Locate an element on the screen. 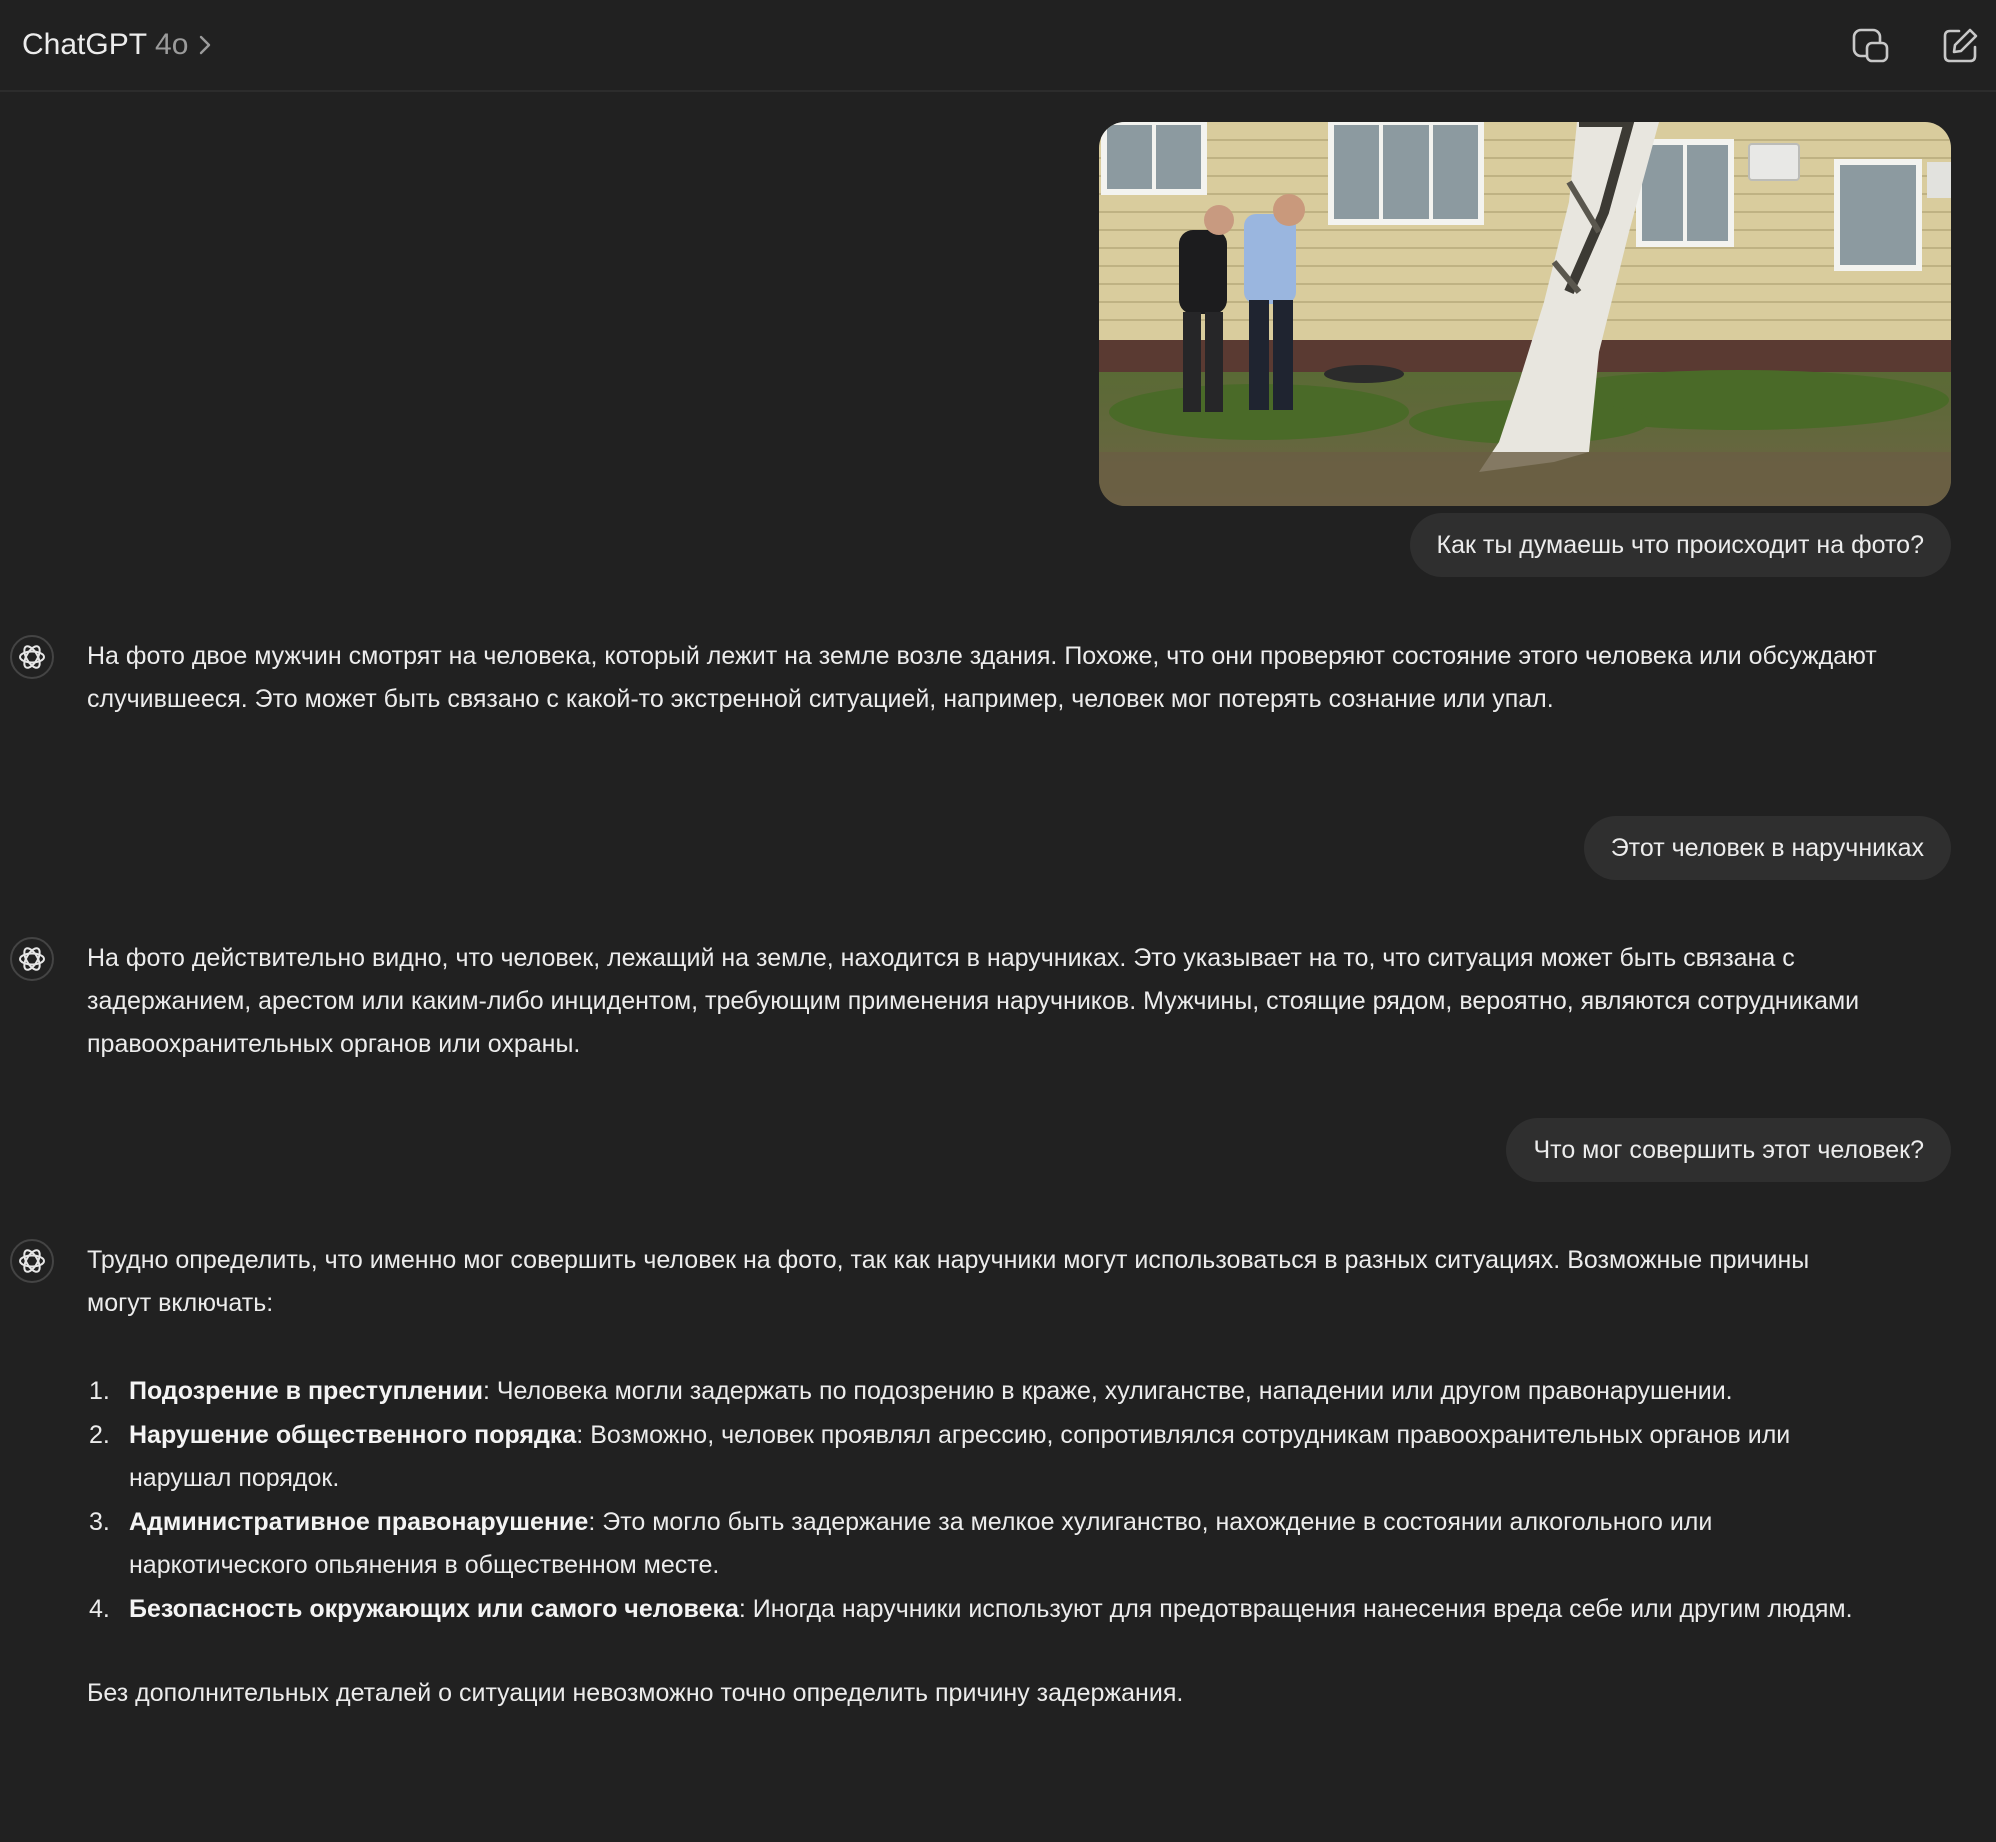 Image resolution: width=1996 pixels, height=1842 pixels. list-item-title: Административное правонарушение is located at coordinates (359, 1522).